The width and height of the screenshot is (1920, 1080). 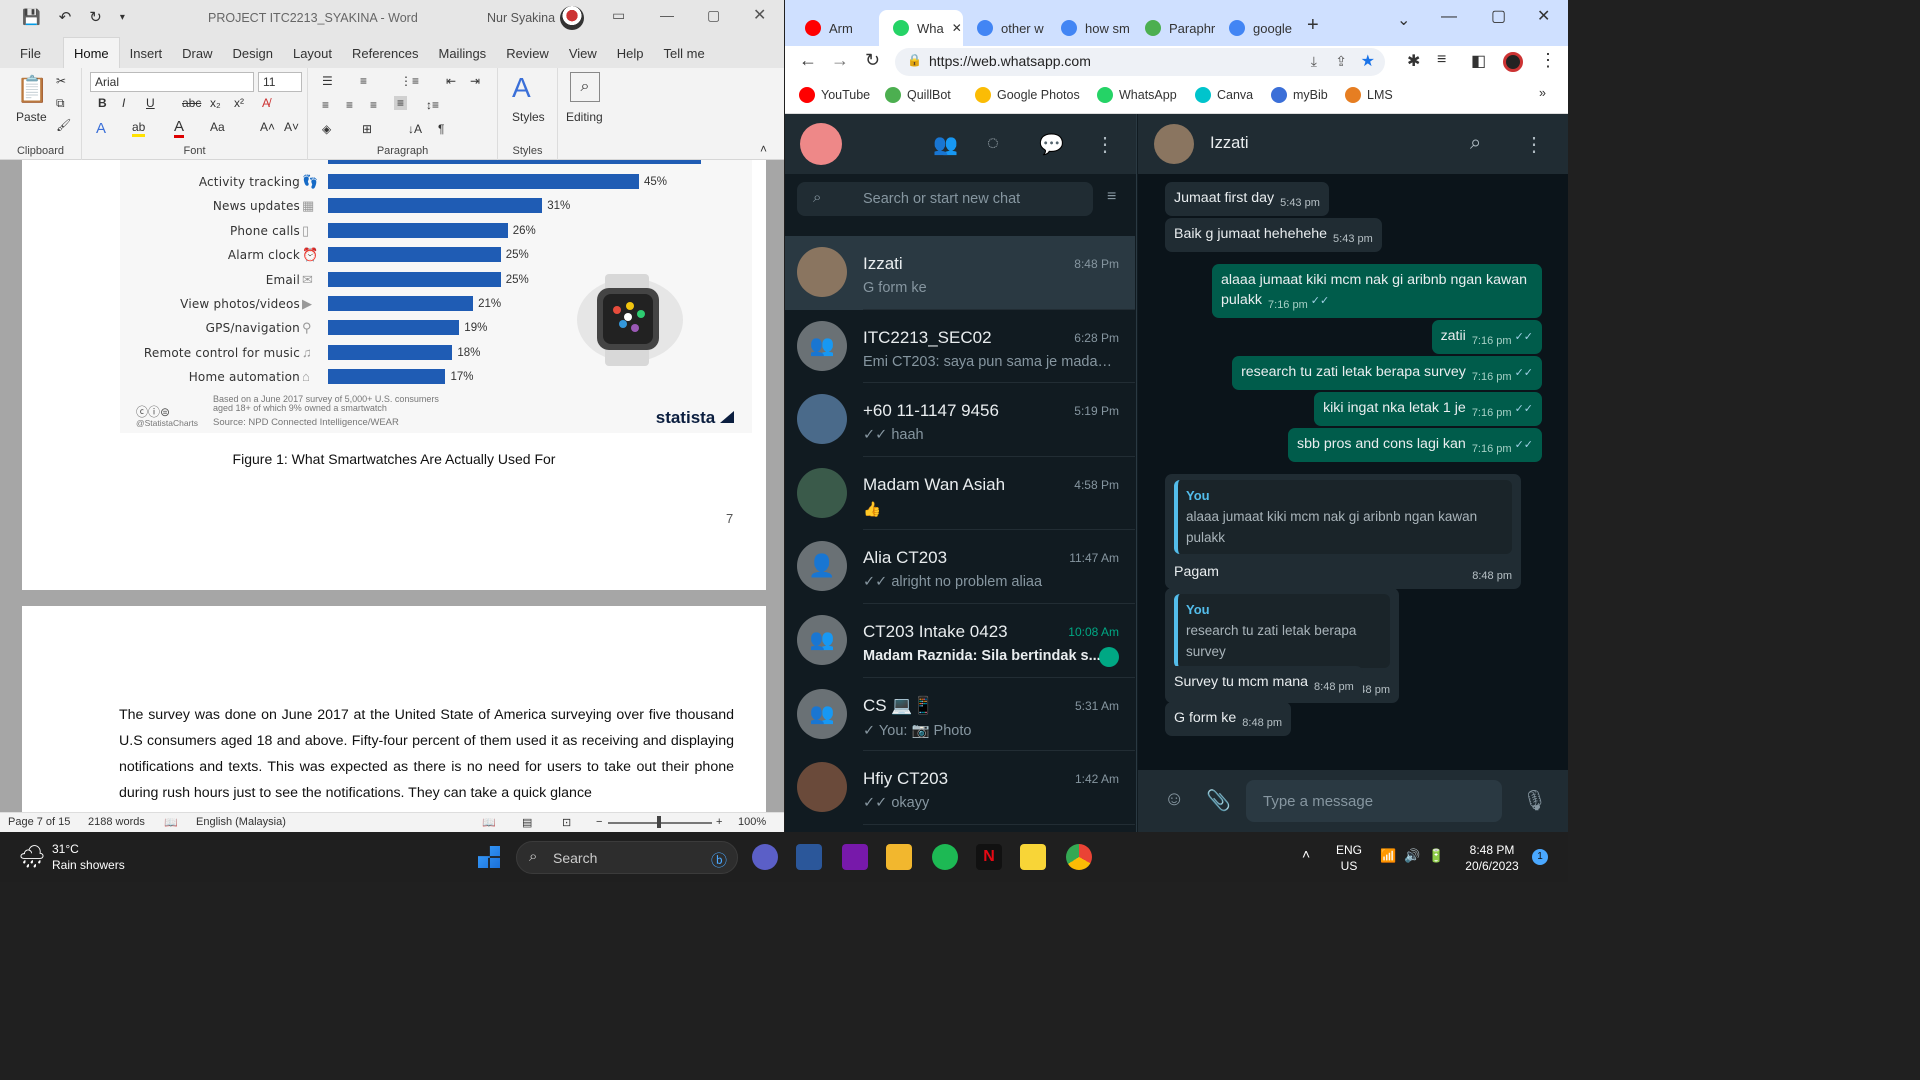 What do you see at coordinates (1228, 719) in the screenshot?
I see `incoming-message: G form ke 8:48 pm` at bounding box center [1228, 719].